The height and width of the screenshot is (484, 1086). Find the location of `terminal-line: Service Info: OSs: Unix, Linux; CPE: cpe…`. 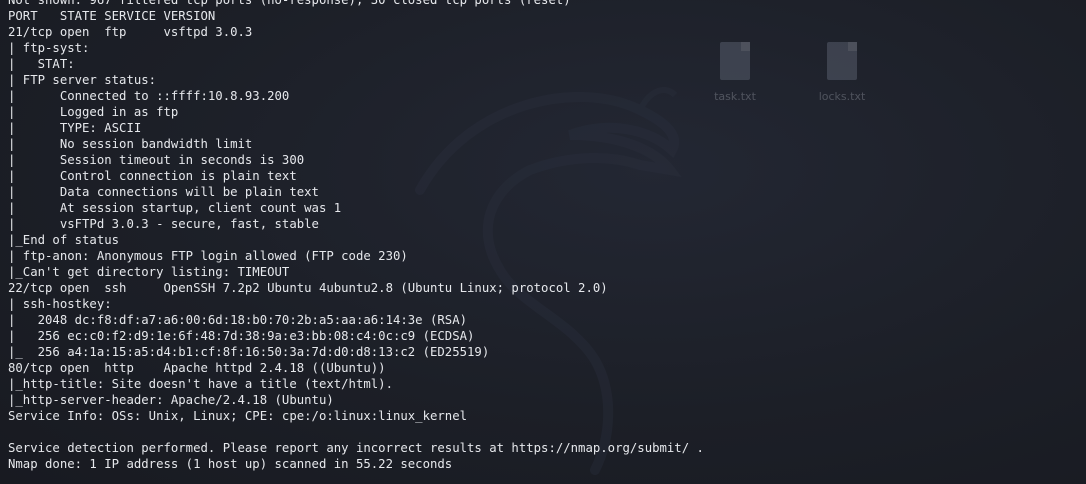

terminal-line: Service Info: OSs: Unix, Linux; CPE: cpe… is located at coordinates (238, 416).